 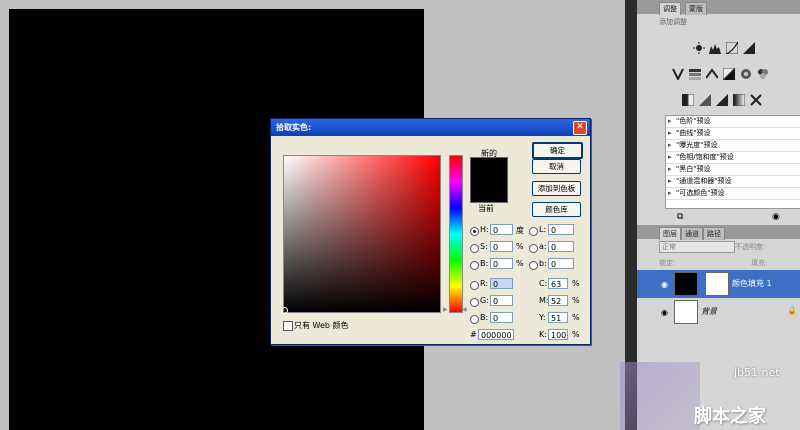 What do you see at coordinates (474, 248) in the screenshot?
I see `saturation-radio` at bounding box center [474, 248].